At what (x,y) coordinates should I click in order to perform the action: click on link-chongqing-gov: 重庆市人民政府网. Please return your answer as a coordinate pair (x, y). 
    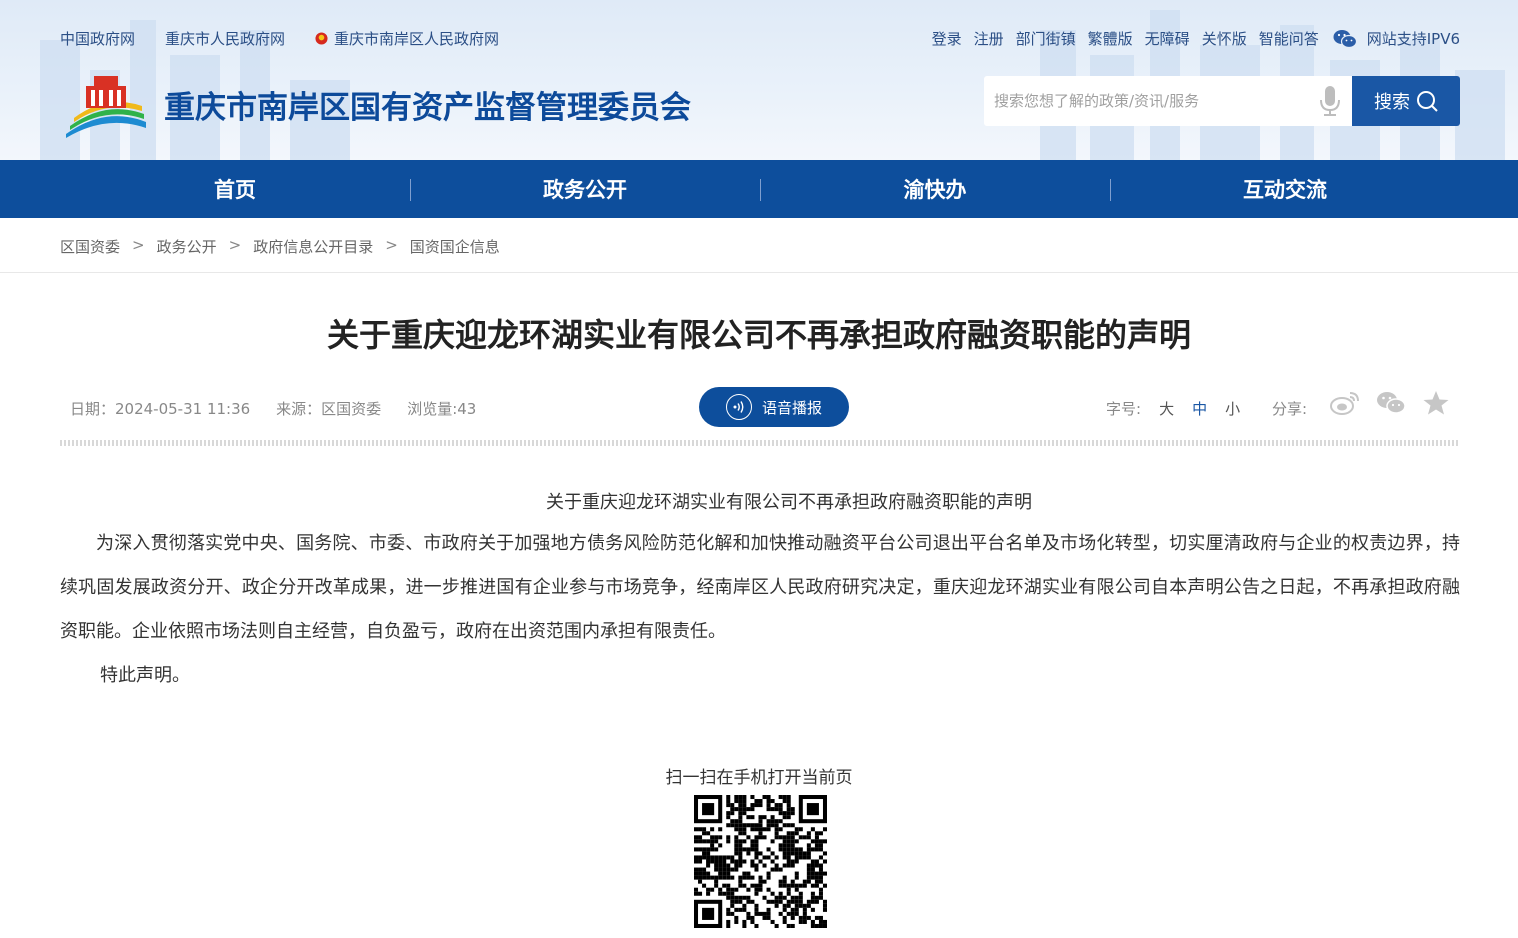
    Looking at the image, I should click on (225, 38).